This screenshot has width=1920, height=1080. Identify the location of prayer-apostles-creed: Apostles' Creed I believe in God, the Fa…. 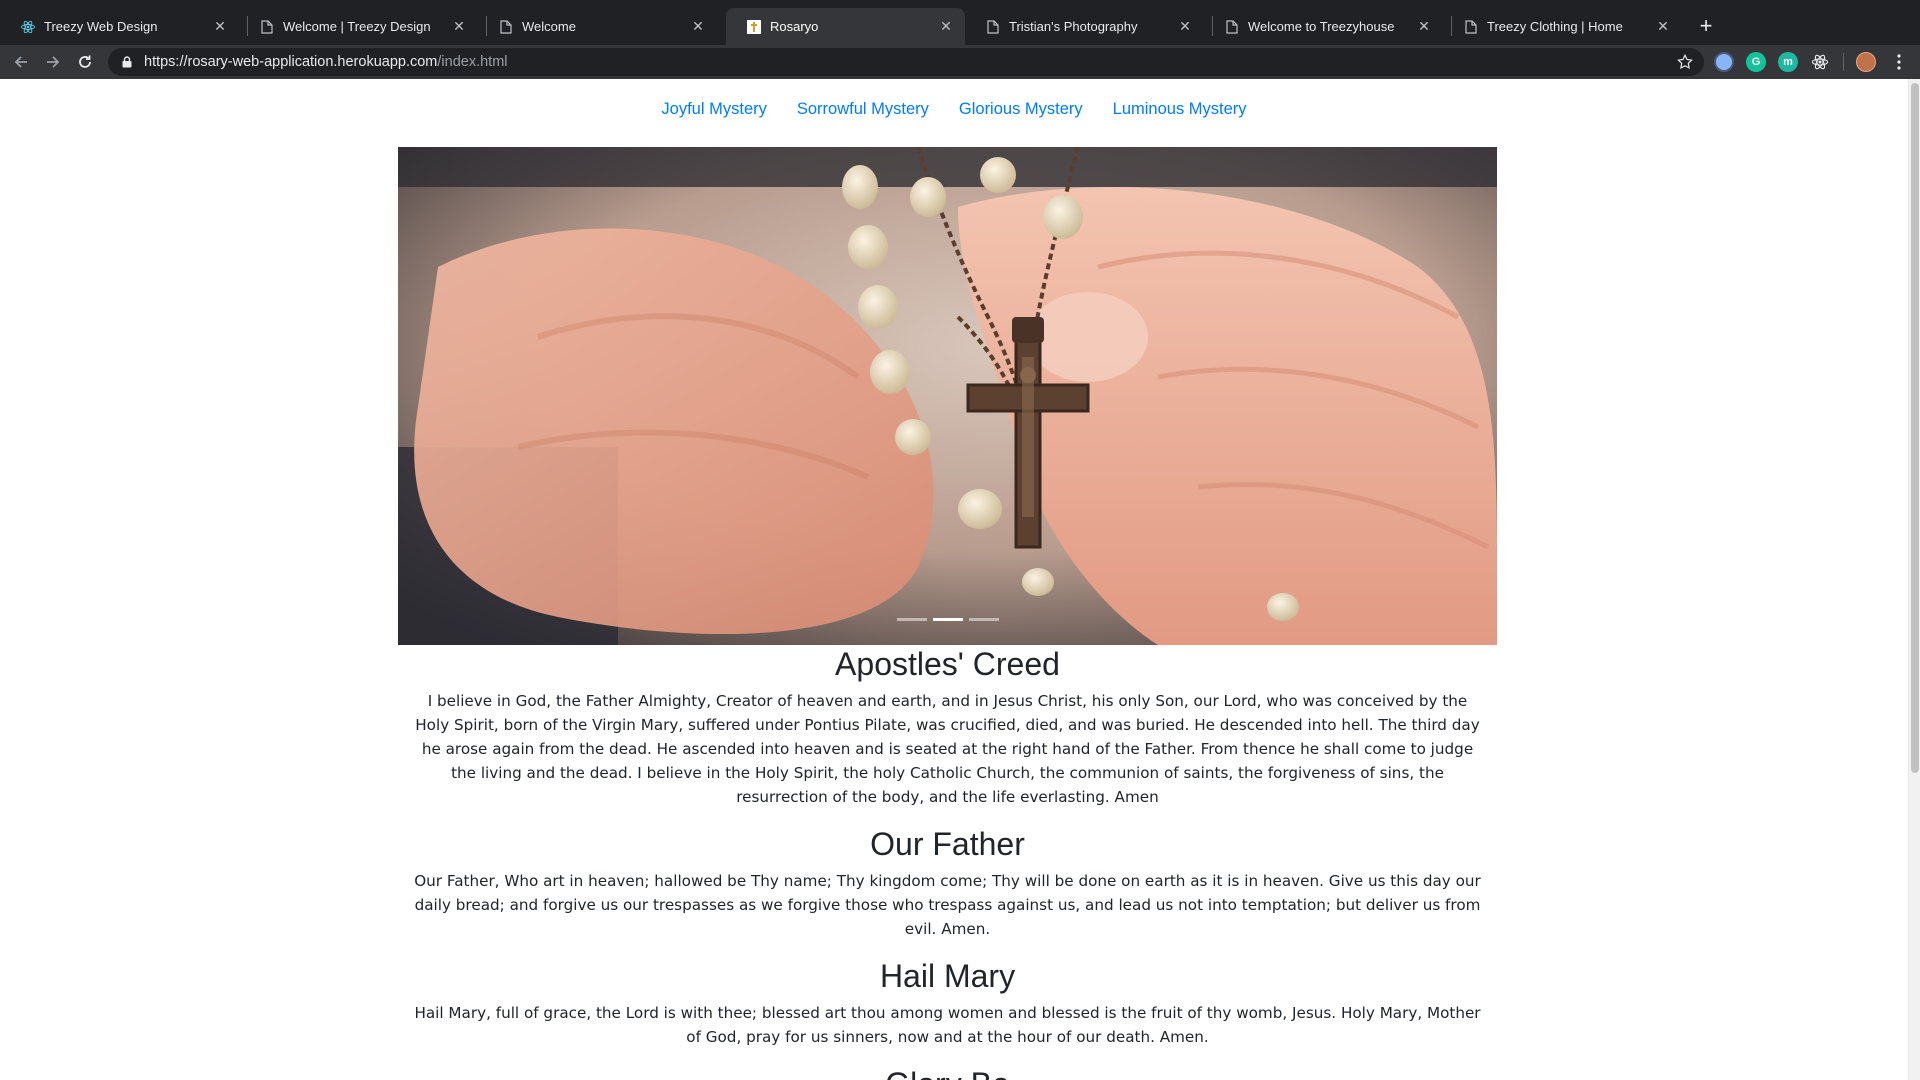
(947, 727).